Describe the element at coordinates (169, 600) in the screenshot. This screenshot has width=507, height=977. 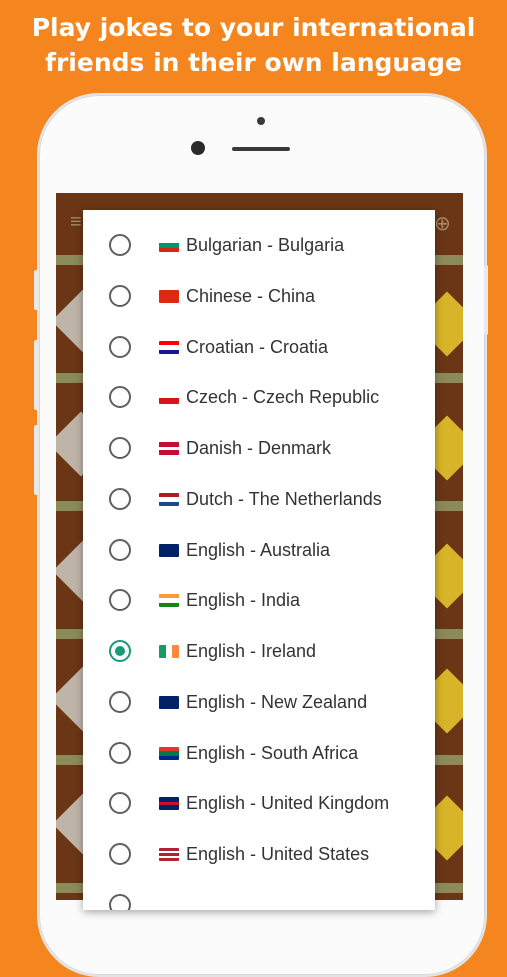
I see `india-flag-icon` at that location.